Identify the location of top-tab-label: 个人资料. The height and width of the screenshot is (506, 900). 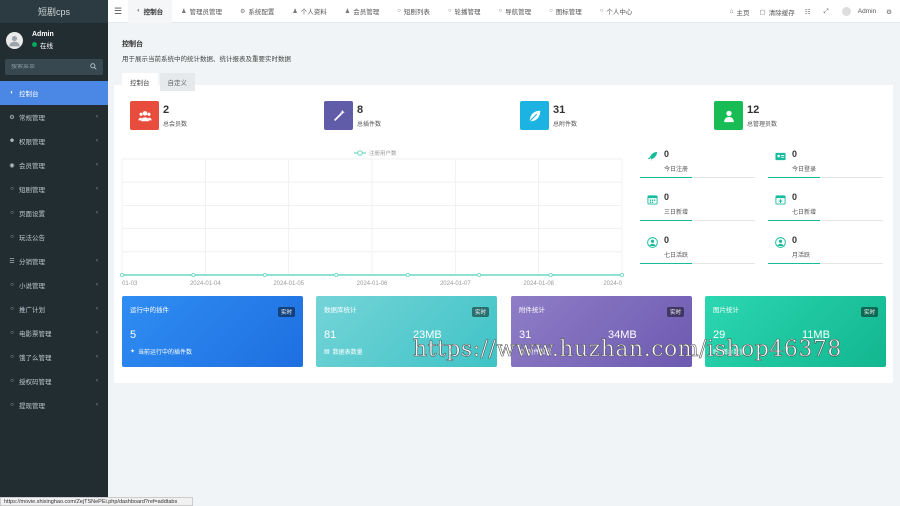
(313, 12).